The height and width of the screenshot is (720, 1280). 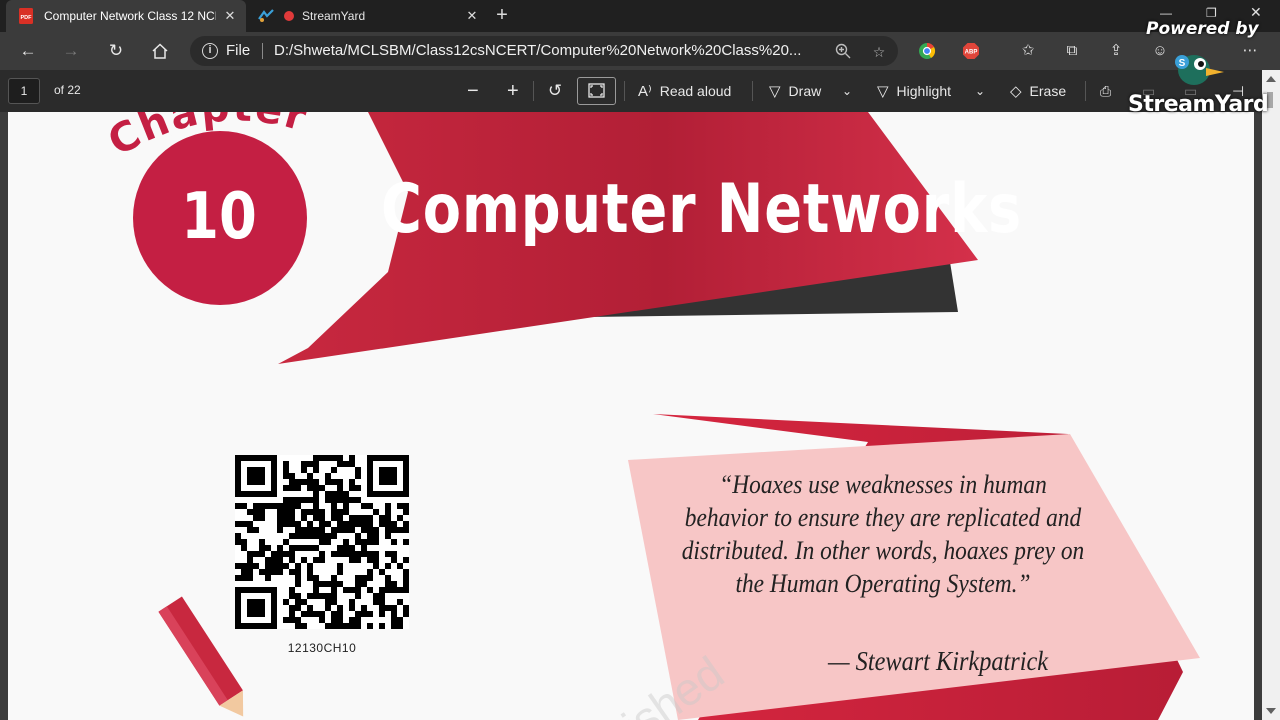 I want to click on tab-pdf-document: PDF Computer Network Class 12 NCERT ✕, so click(x=126, y=16).